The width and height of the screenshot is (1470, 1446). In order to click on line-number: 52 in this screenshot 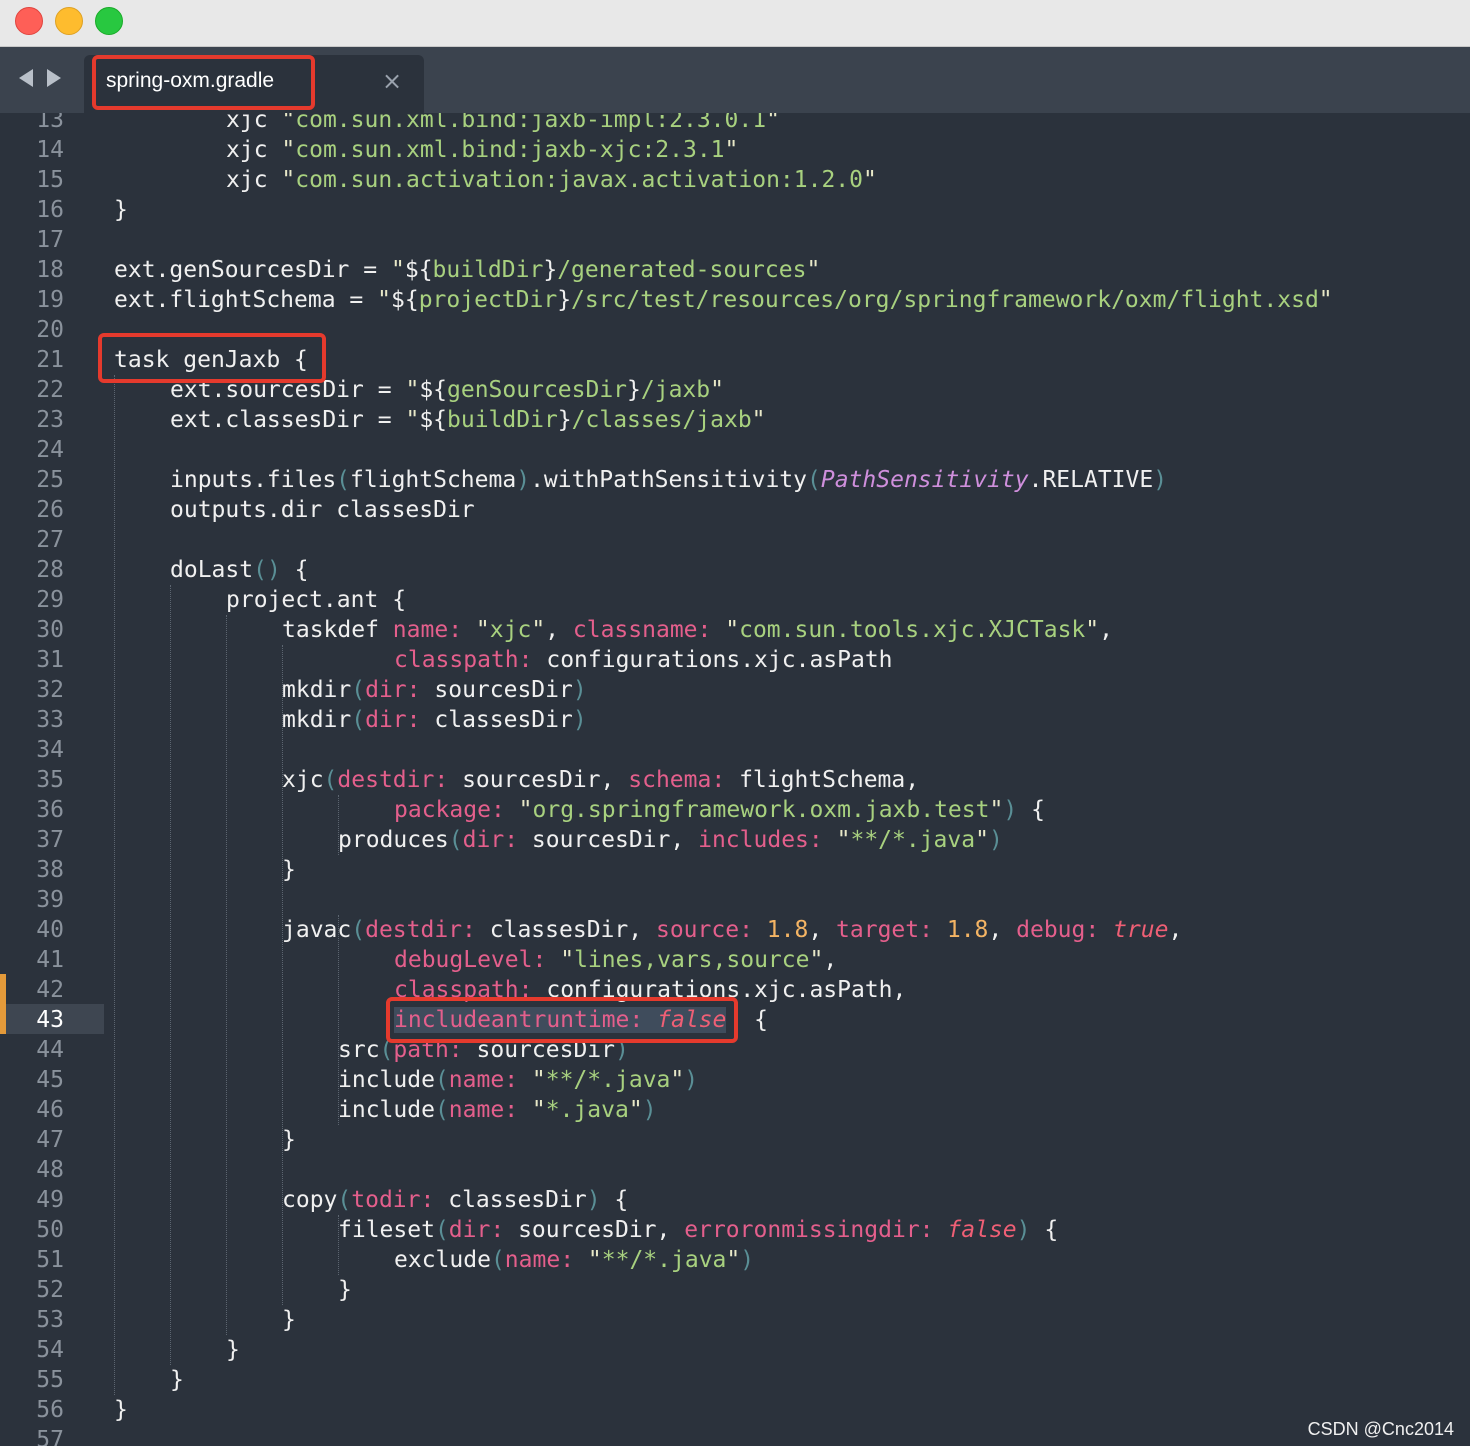, I will do `click(50, 1290)`.